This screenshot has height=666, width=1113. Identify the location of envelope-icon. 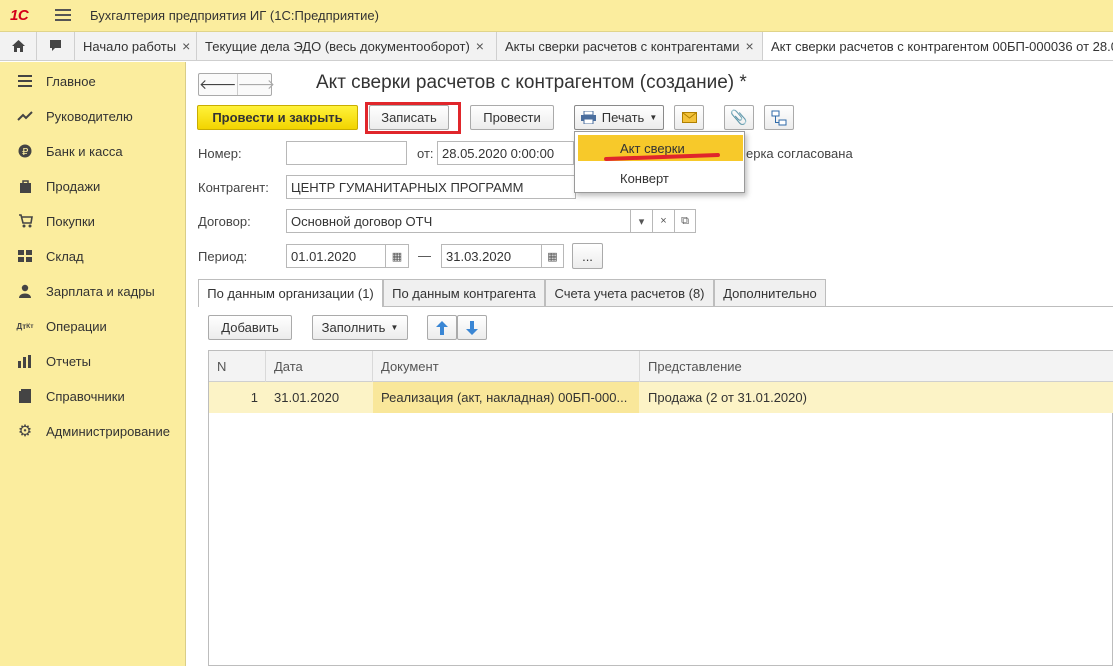
(689, 117).